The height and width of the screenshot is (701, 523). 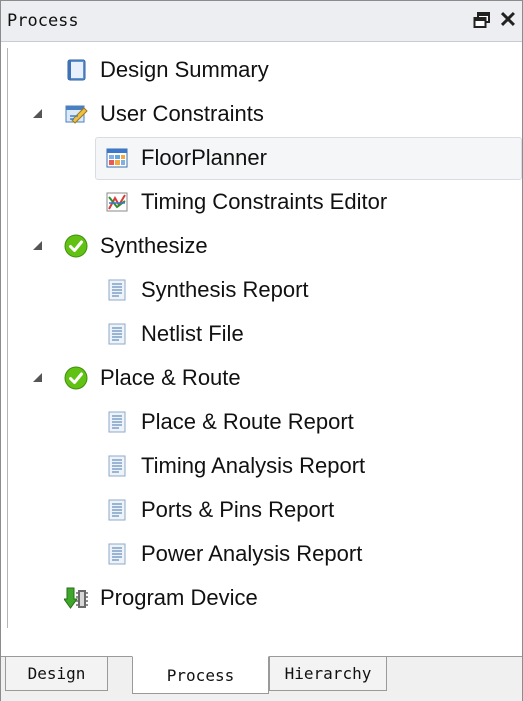 I want to click on tree-item-design-summary: Design Summary, so click(x=262, y=70).